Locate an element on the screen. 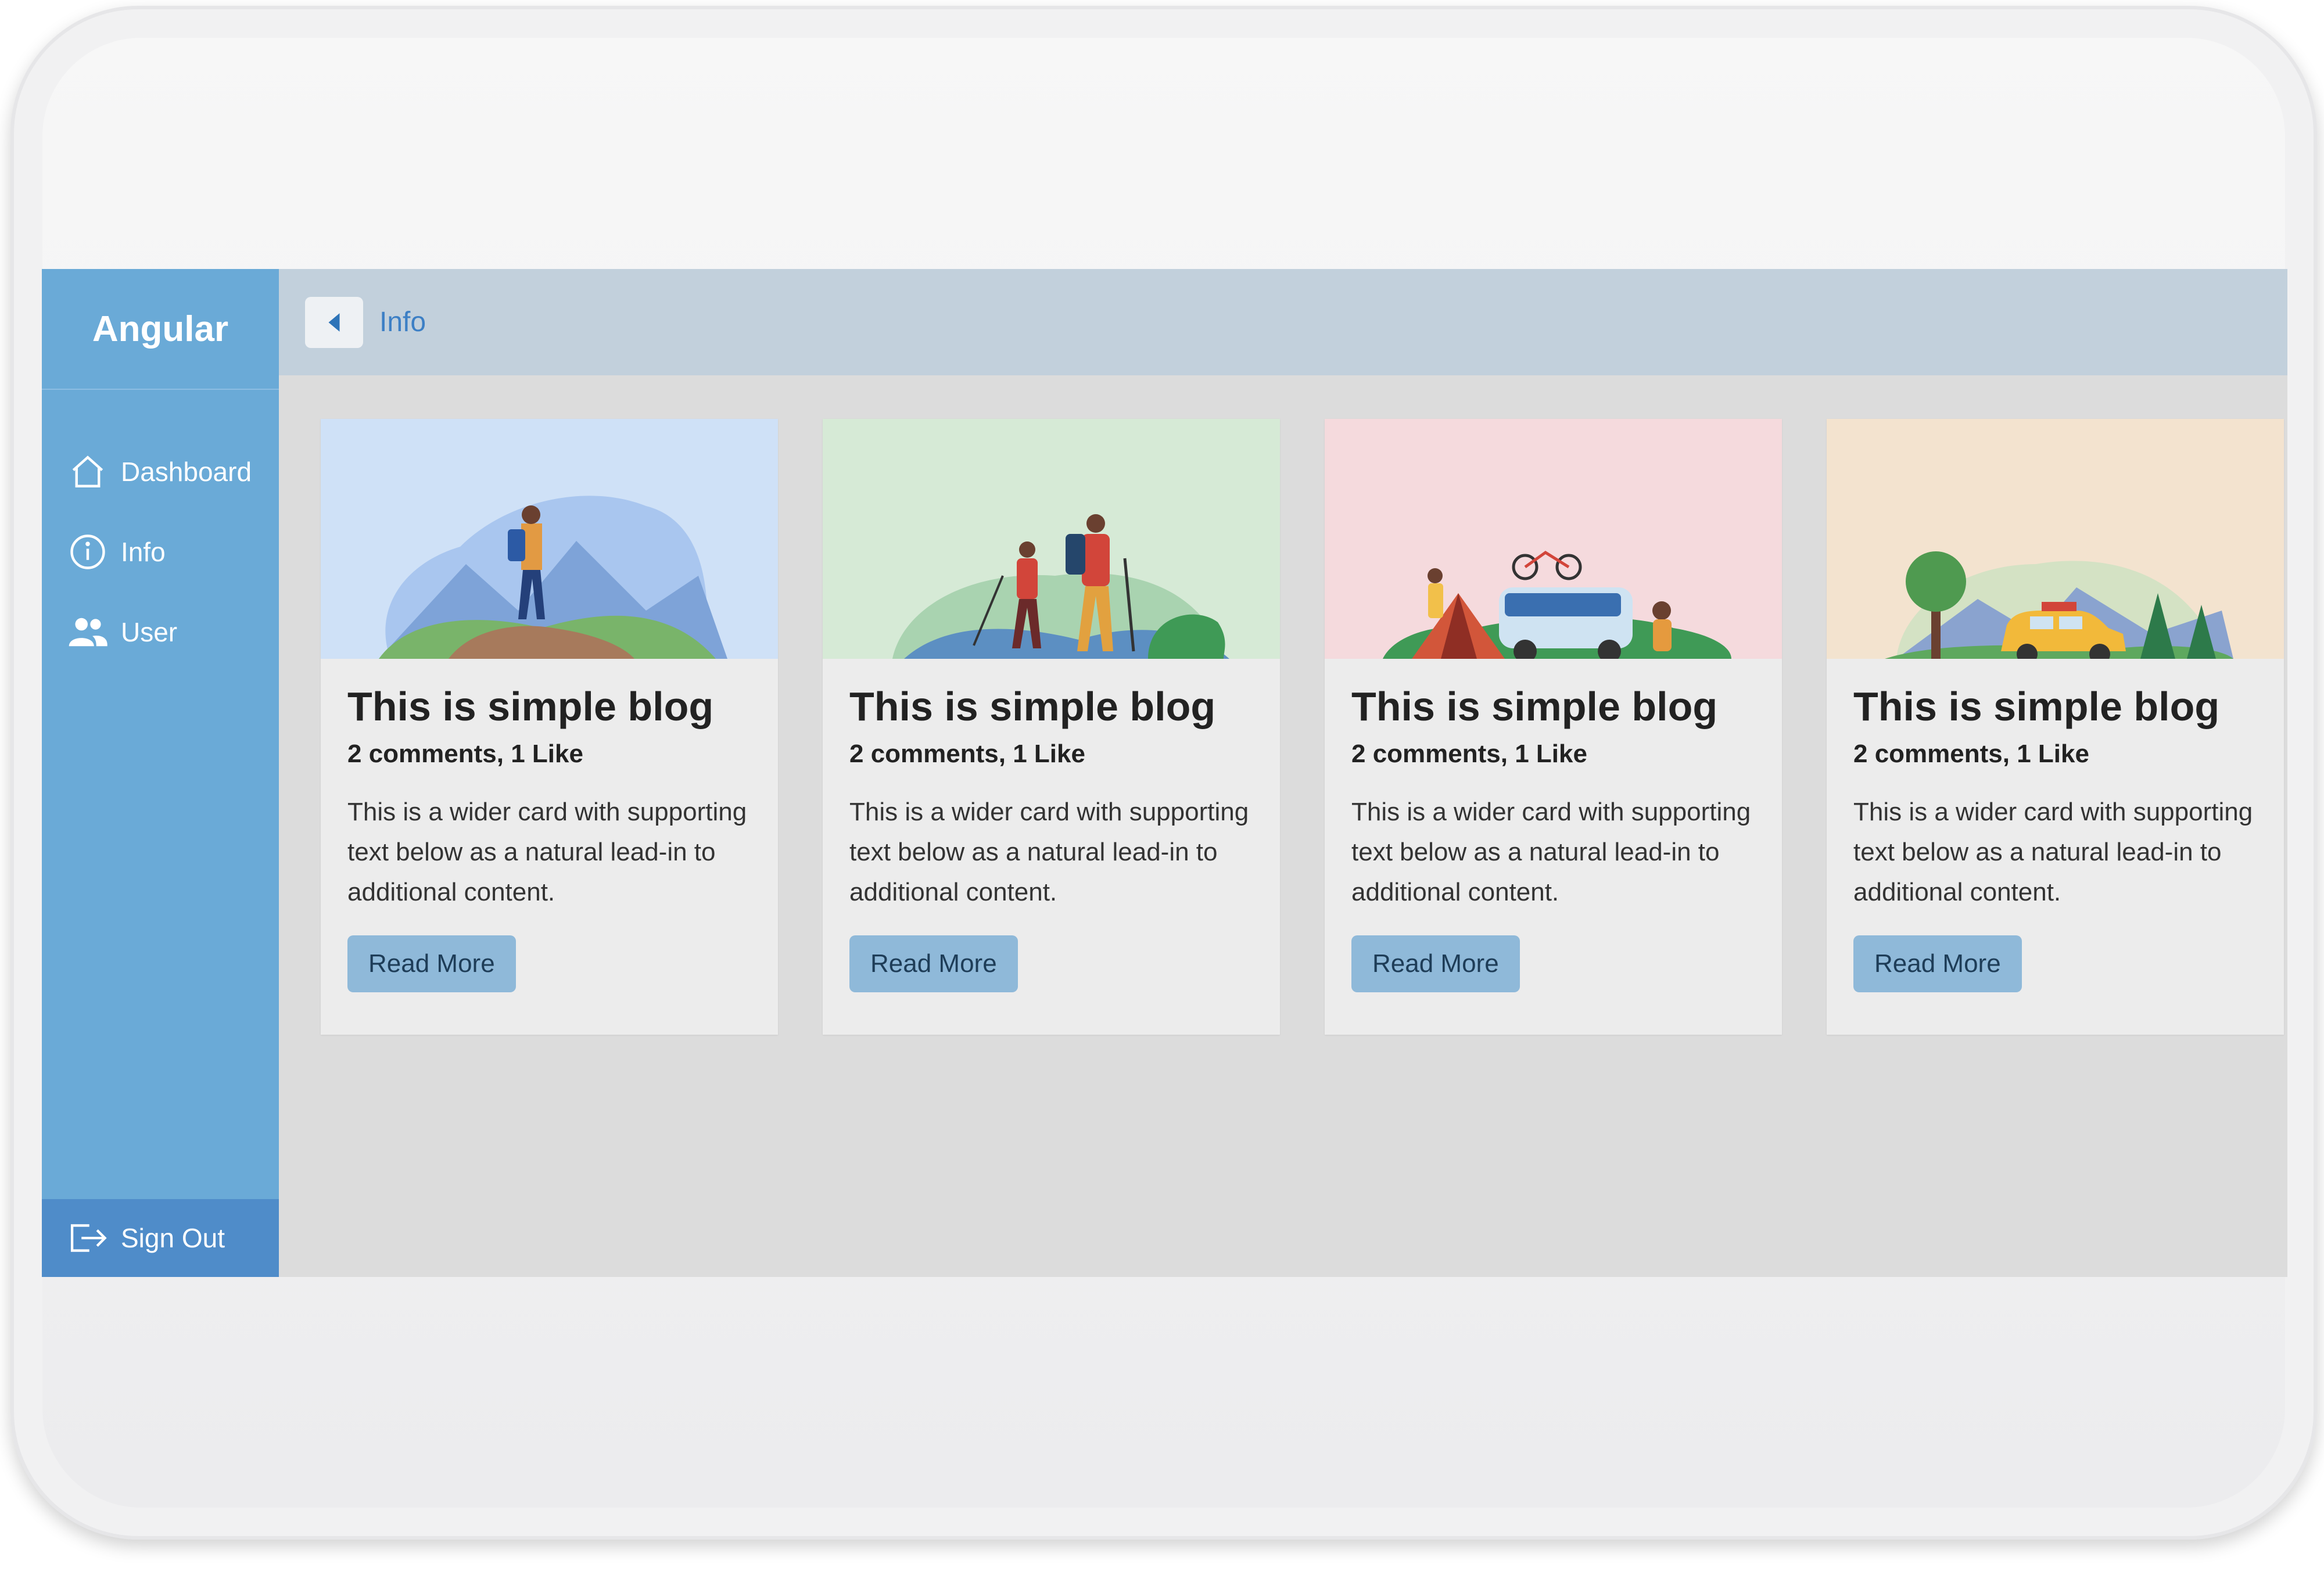 The image size is (2324, 1575). sidebar-item-dashboard: Dashboard is located at coordinates (160, 472).